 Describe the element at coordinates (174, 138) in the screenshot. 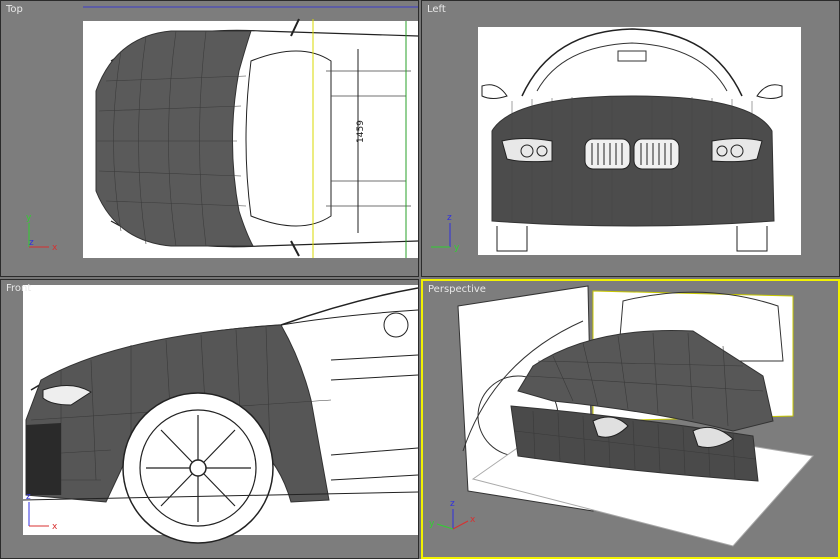

I see `hood-mesh-top` at that location.